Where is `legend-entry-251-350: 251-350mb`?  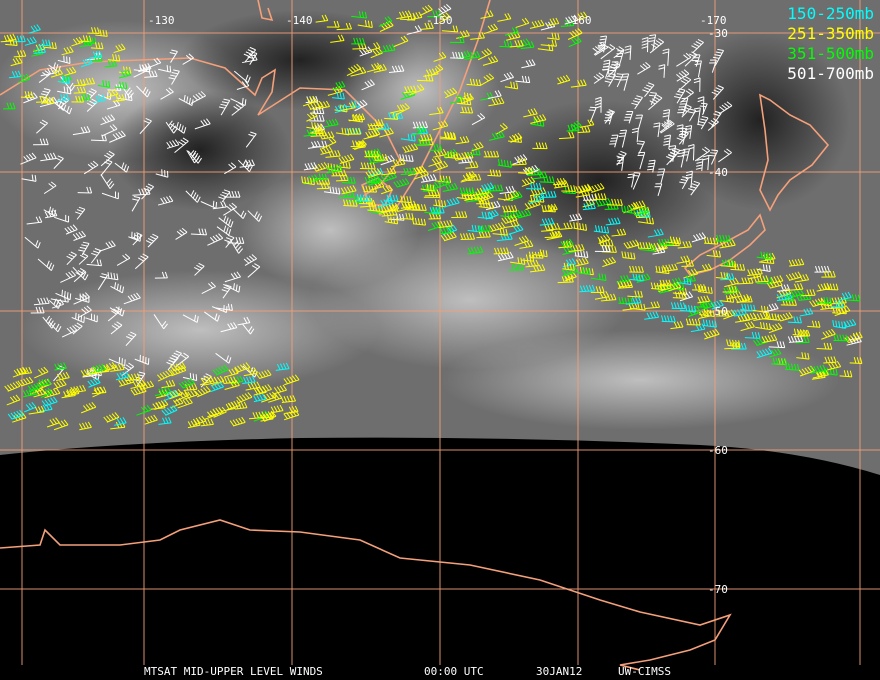 legend-entry-251-350: 251-350mb is located at coordinates (830, 33).